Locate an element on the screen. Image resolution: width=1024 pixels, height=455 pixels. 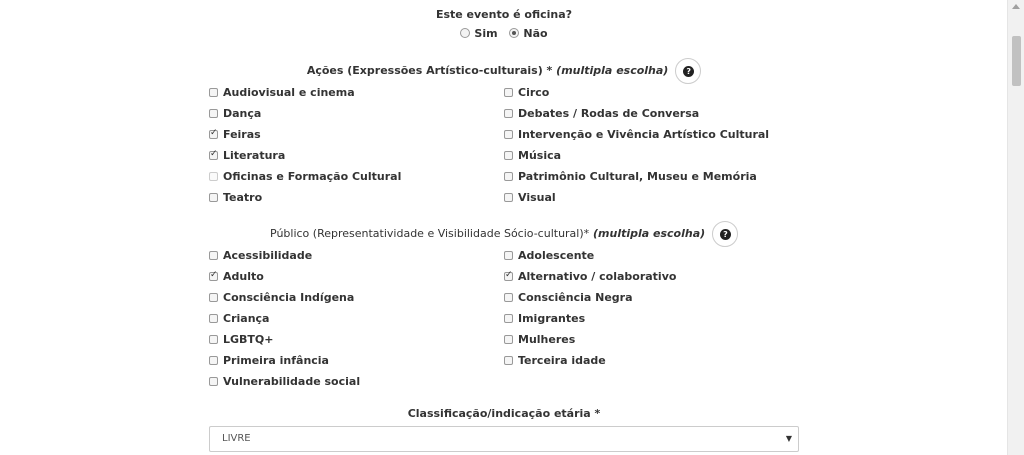
checkbox-label: Circo is located at coordinates (534, 92).